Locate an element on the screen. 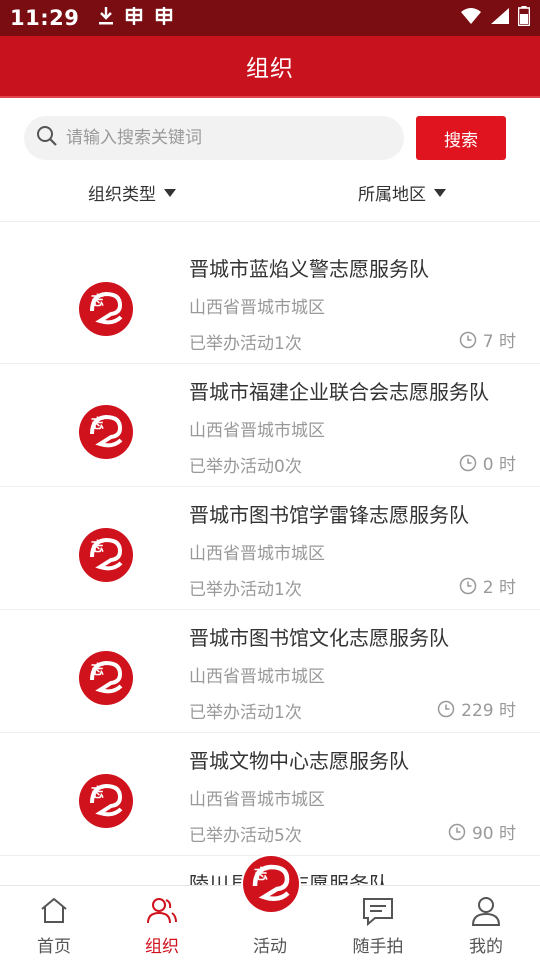 The width and height of the screenshot is (540, 960). organization-name: 晋城市图书馆学雷锋志愿服务队 is located at coordinates (329, 515).